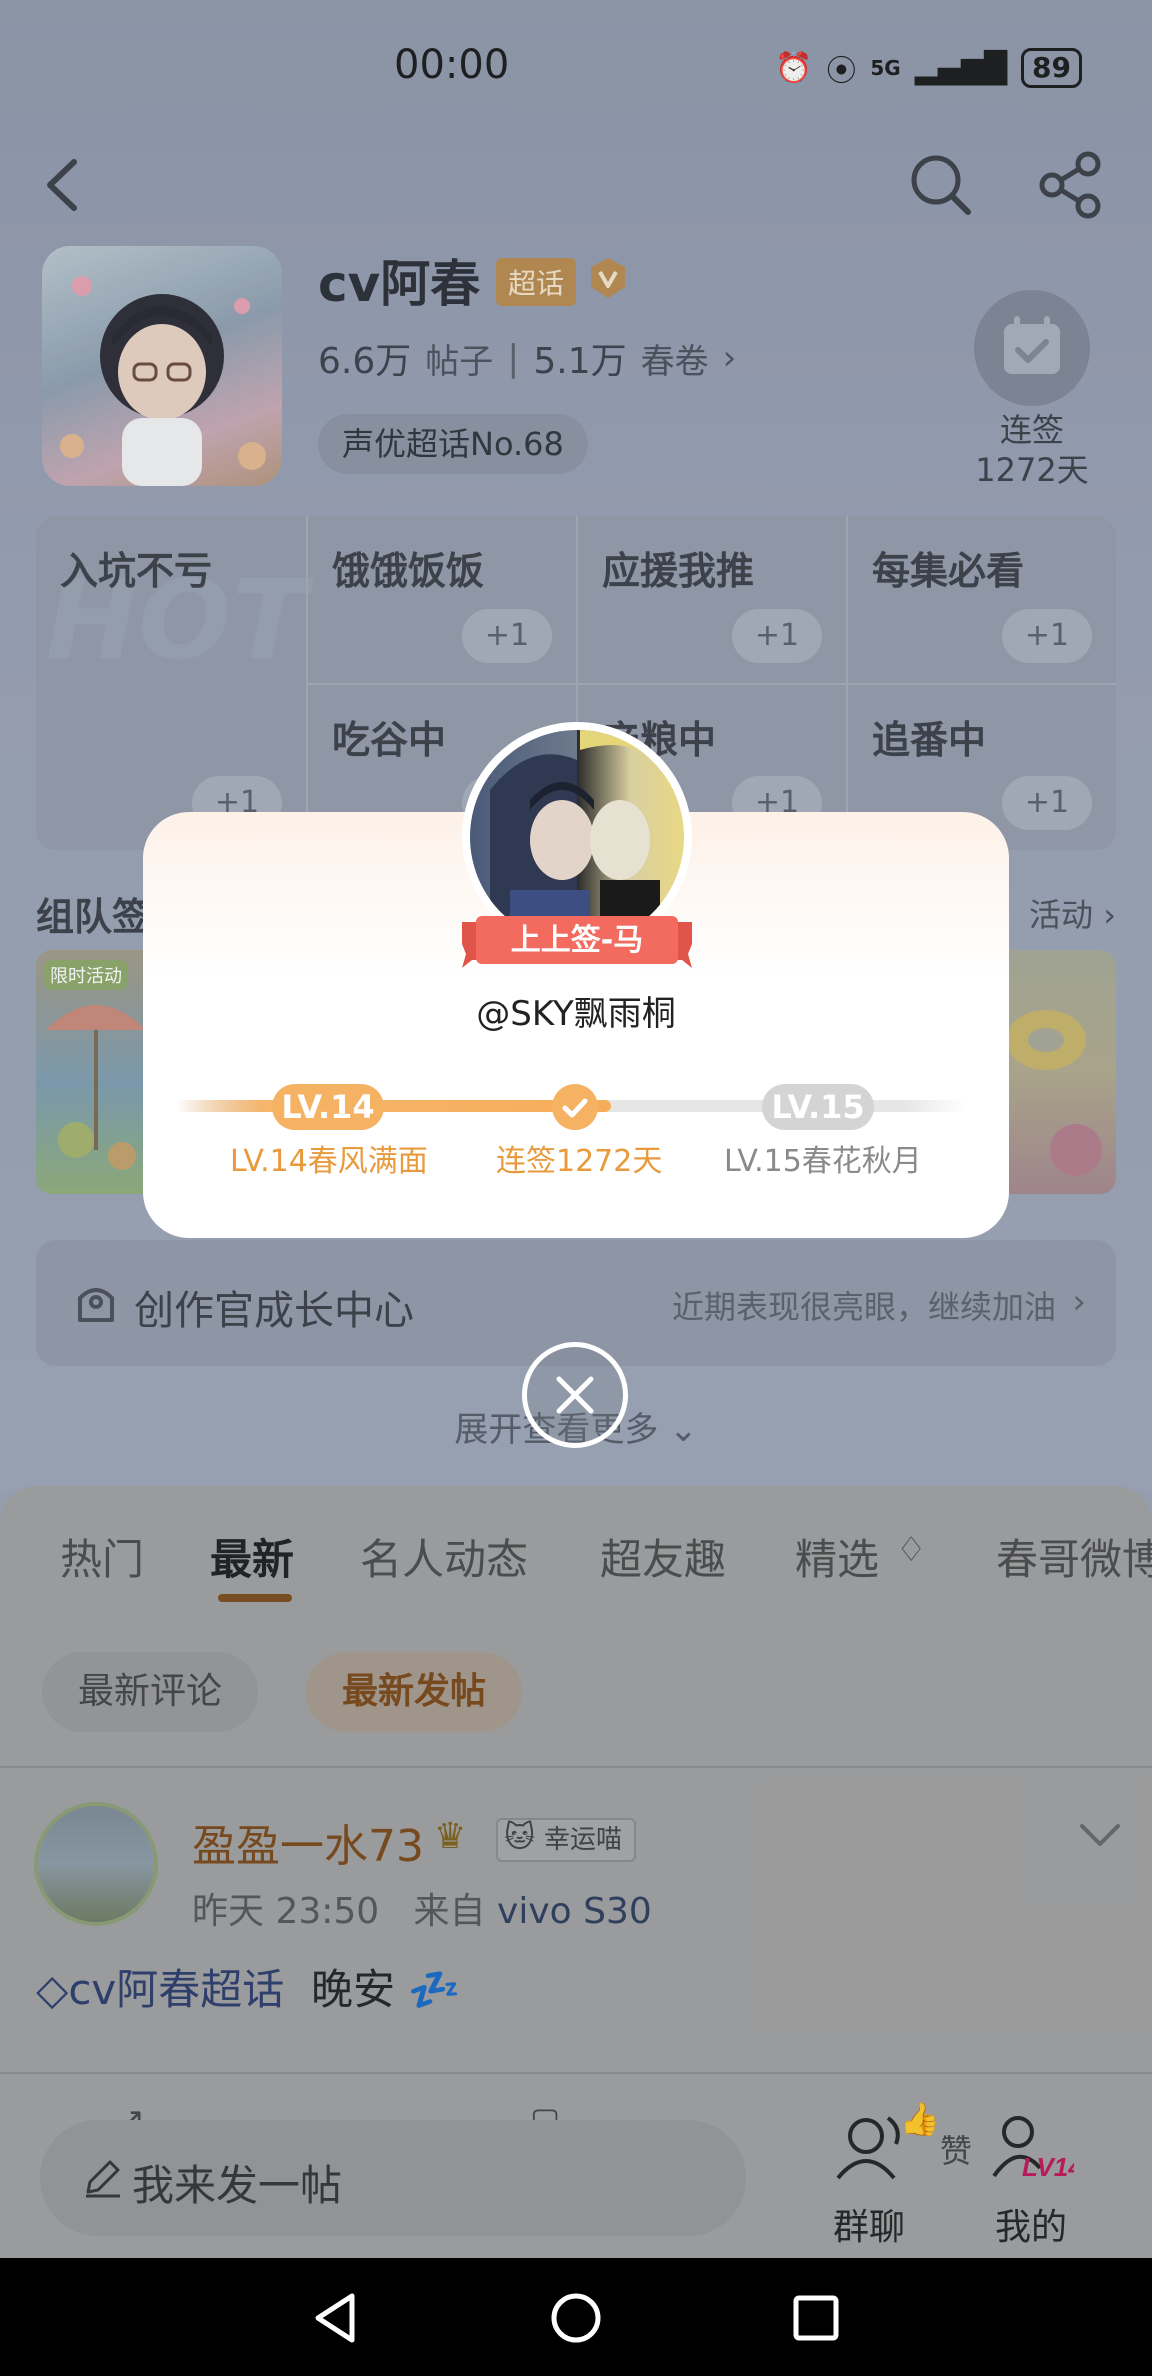 The width and height of the screenshot is (1152, 2376). Describe the element at coordinates (587, 837) in the screenshot. I see `avatar-illustration` at that location.